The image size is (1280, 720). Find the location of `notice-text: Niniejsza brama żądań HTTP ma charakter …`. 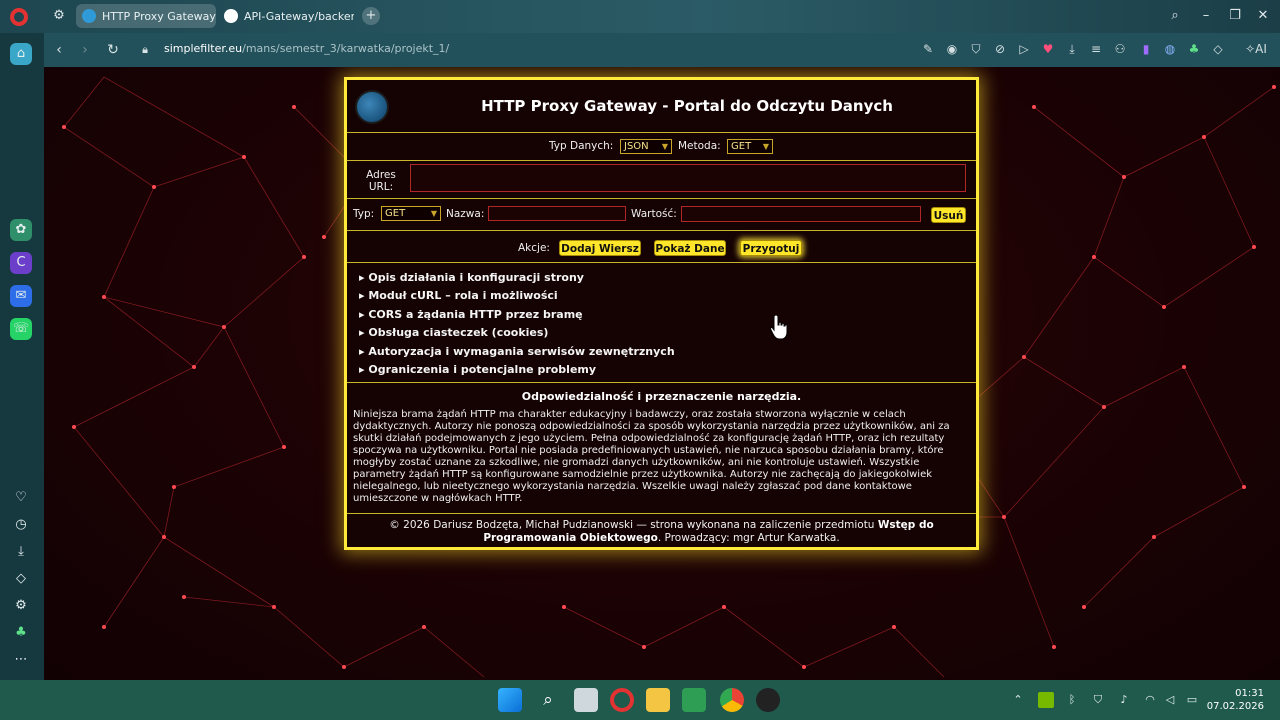

notice-text: Niniejsza brama żądań HTTP ma charakter … is located at coordinates (651, 456).